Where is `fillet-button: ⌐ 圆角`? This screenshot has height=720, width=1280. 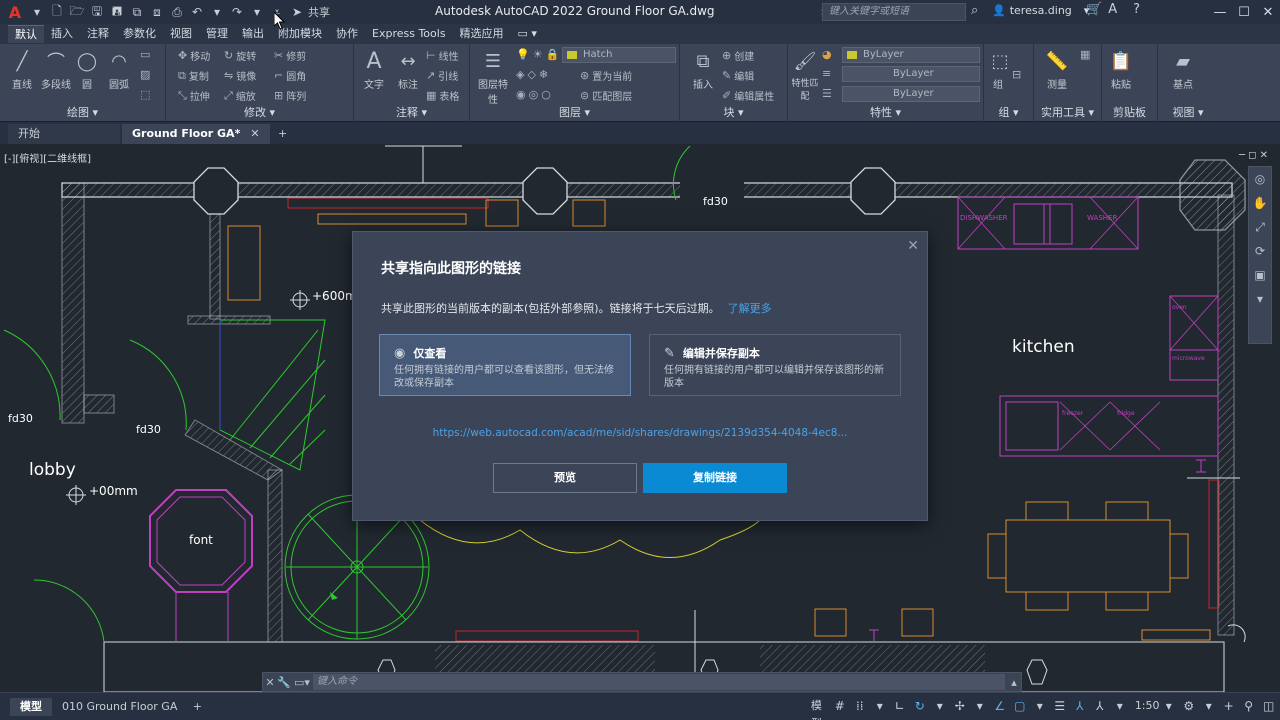
fillet-button: ⌐ 圆角 is located at coordinates (290, 75).